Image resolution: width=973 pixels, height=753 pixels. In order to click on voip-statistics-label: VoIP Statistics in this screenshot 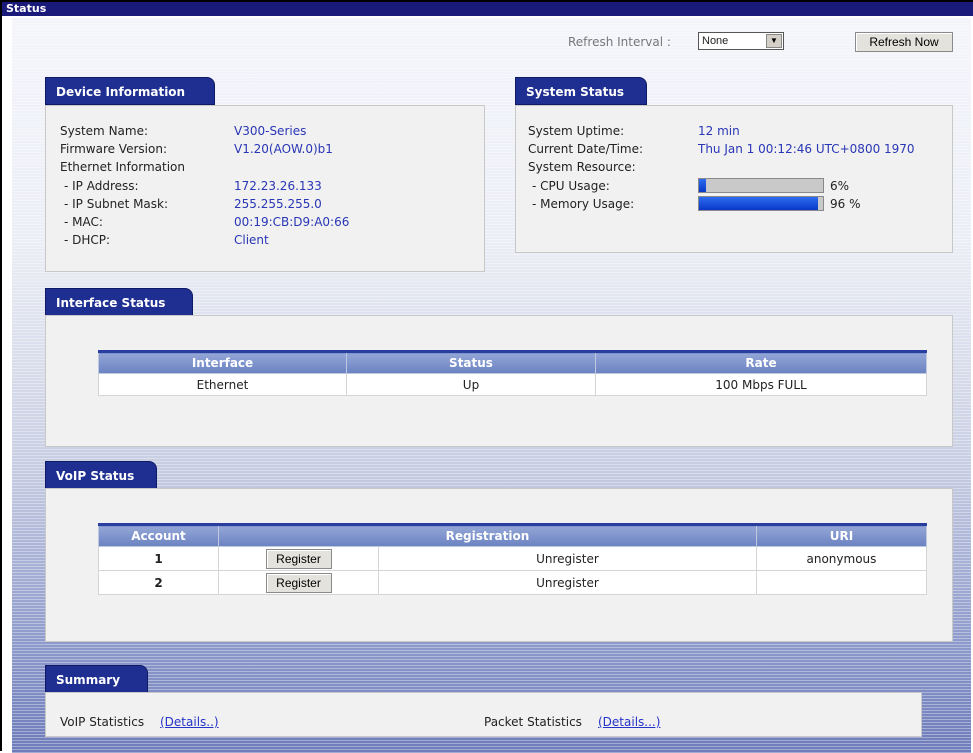, I will do `click(102, 722)`.